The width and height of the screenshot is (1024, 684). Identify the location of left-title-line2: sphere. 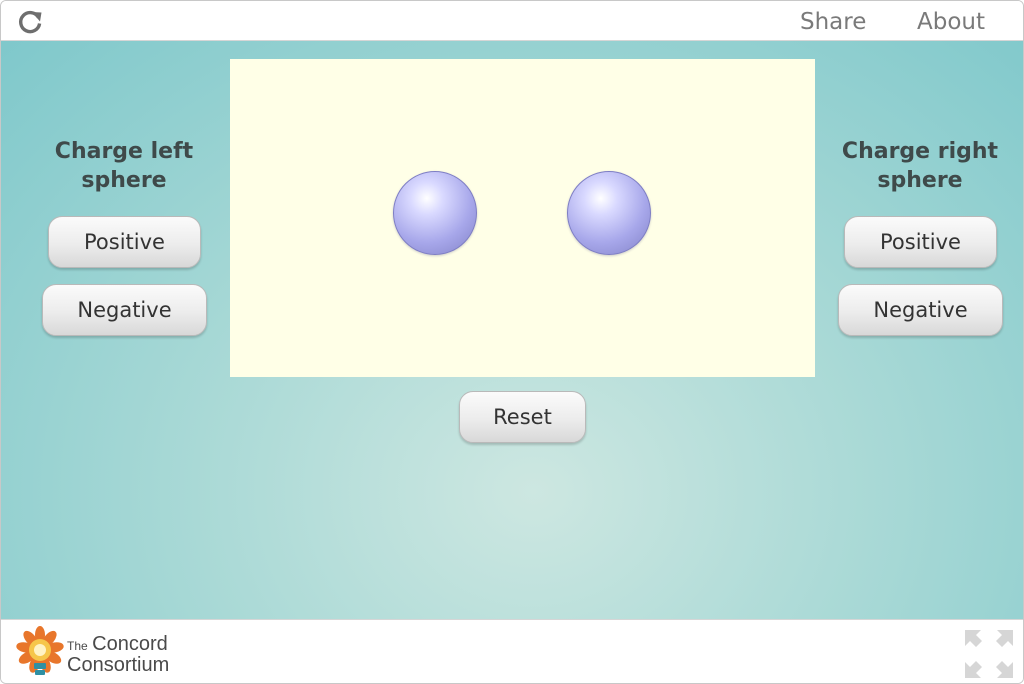
(124, 180).